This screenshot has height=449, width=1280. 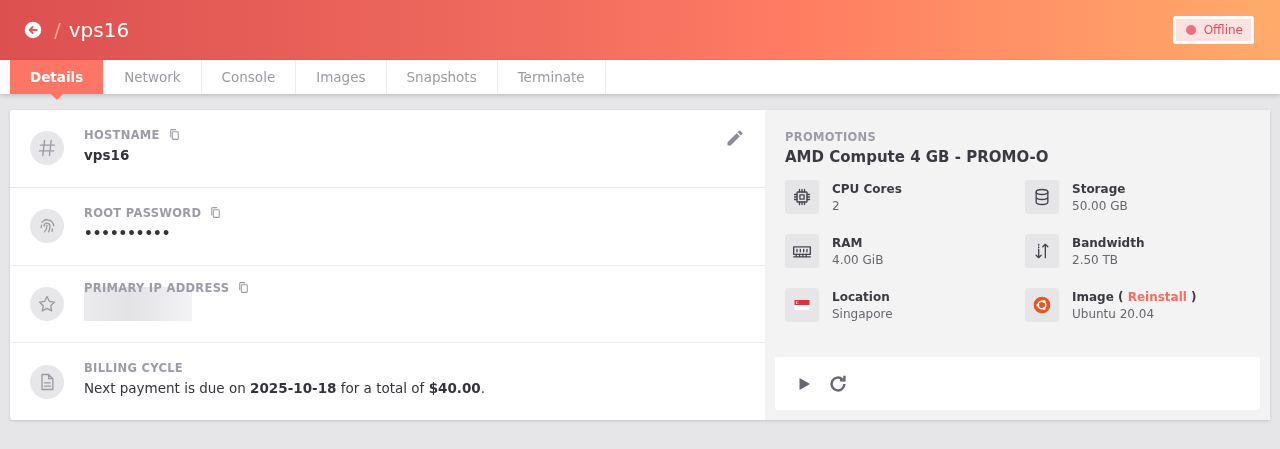 I want to click on document-icon, so click(x=47, y=381).